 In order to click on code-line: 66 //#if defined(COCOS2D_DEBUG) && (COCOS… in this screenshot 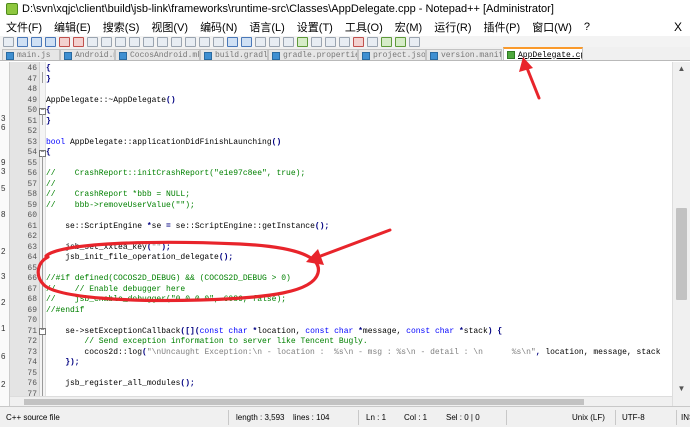, I will do `click(341, 279)`.